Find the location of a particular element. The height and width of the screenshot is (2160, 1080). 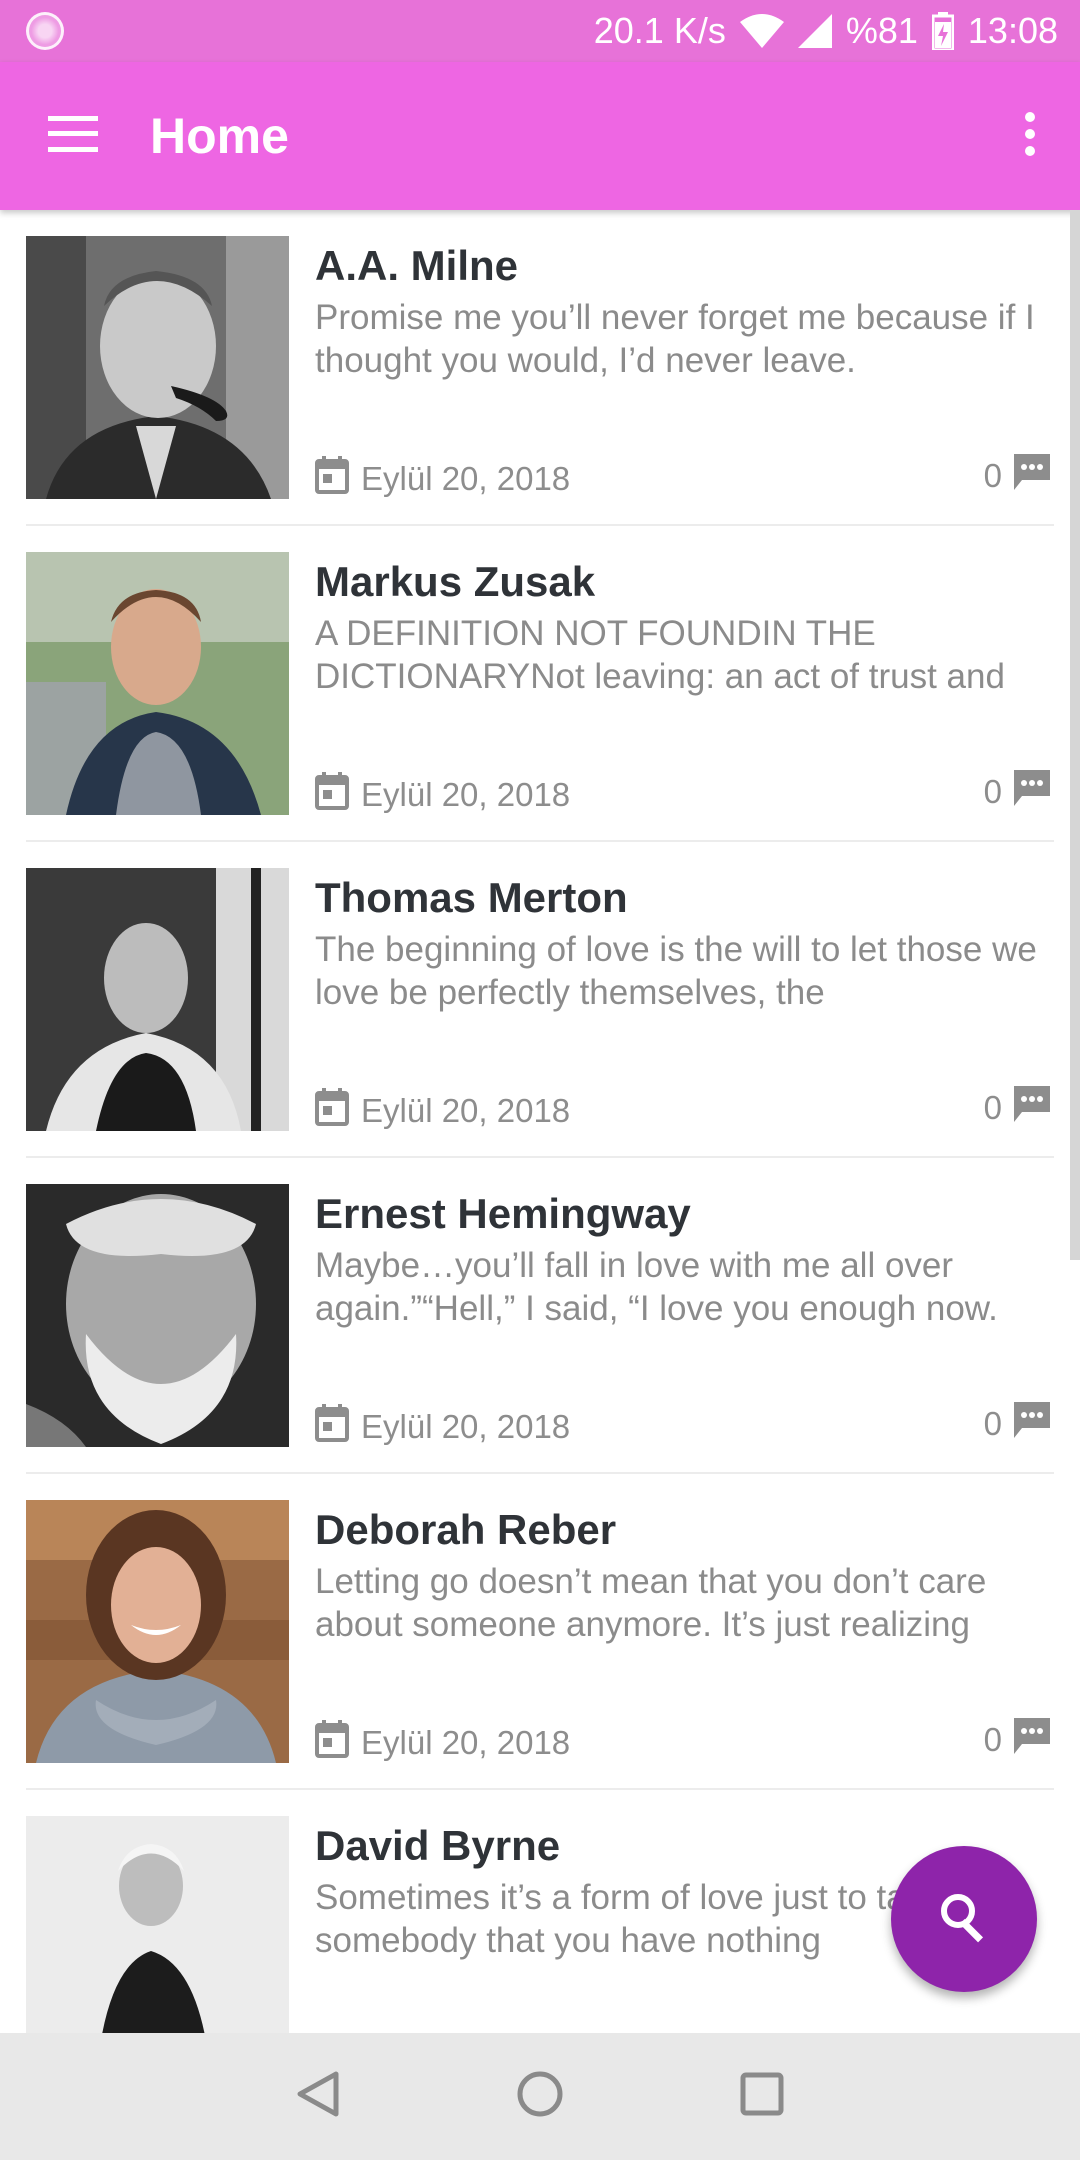

notification-icon is located at coordinates (45, 31).